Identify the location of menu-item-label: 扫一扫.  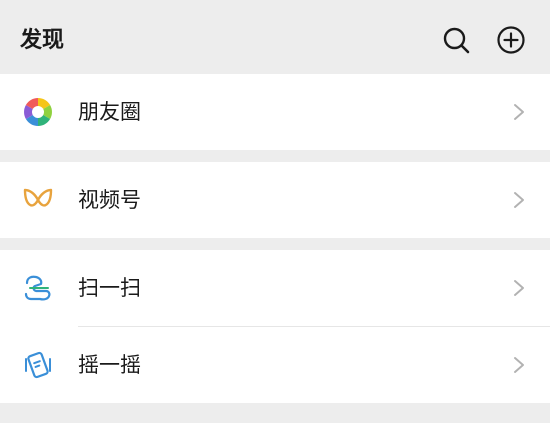
(109, 288).